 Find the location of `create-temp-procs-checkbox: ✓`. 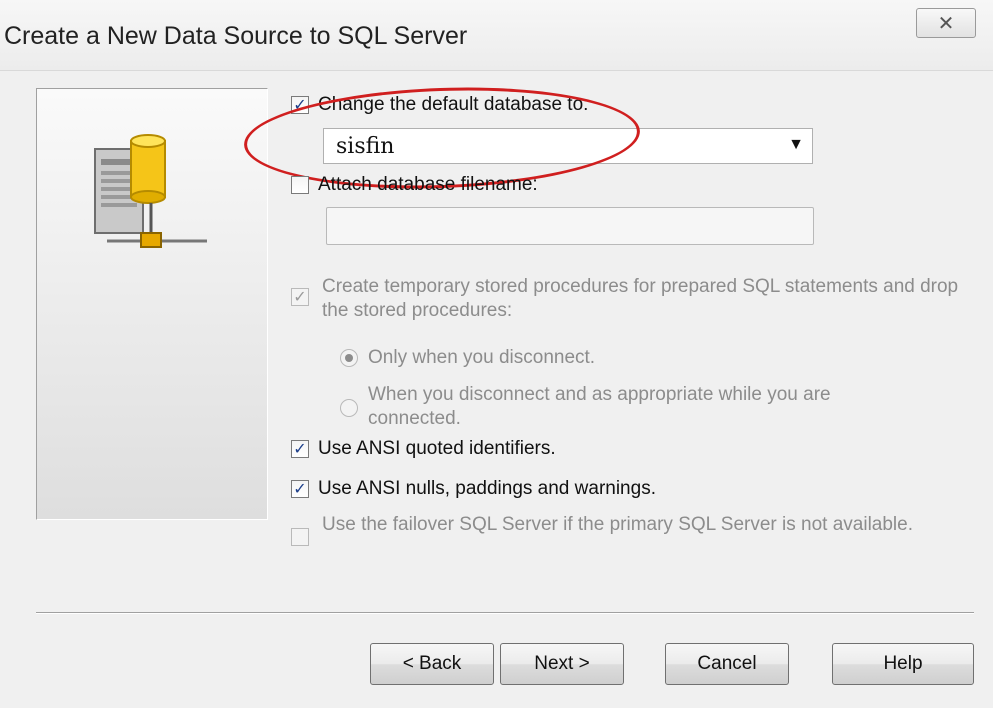

create-temp-procs-checkbox: ✓ is located at coordinates (300, 297).